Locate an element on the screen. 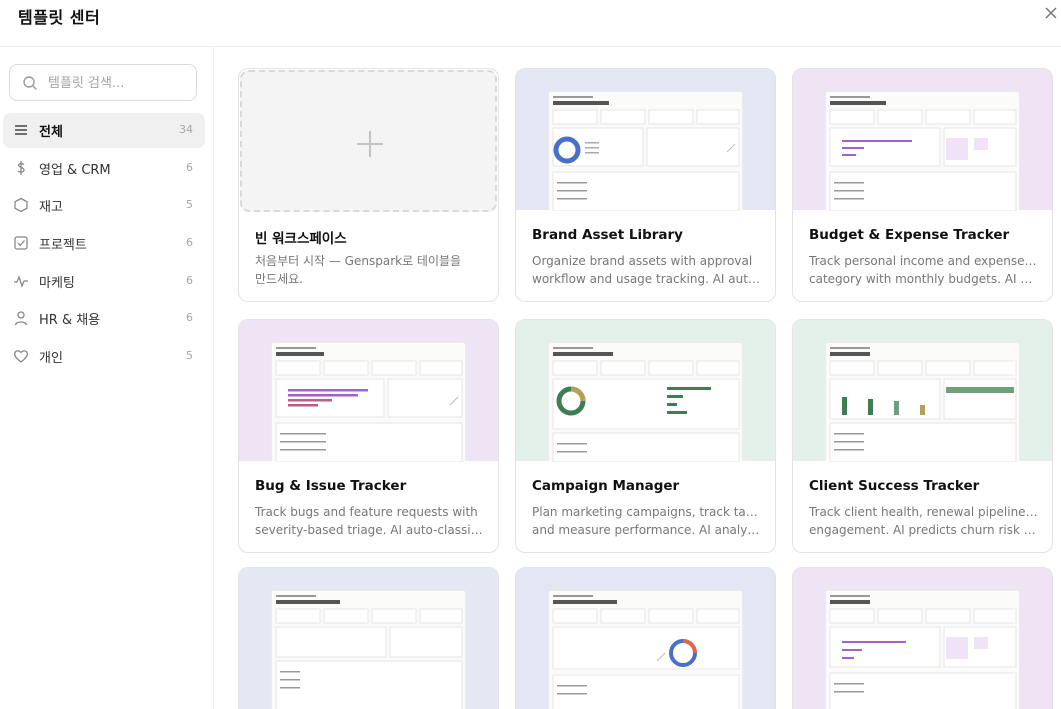 The width and height of the screenshot is (1061, 709). category-label: 프로젝트 is located at coordinates (63, 245).